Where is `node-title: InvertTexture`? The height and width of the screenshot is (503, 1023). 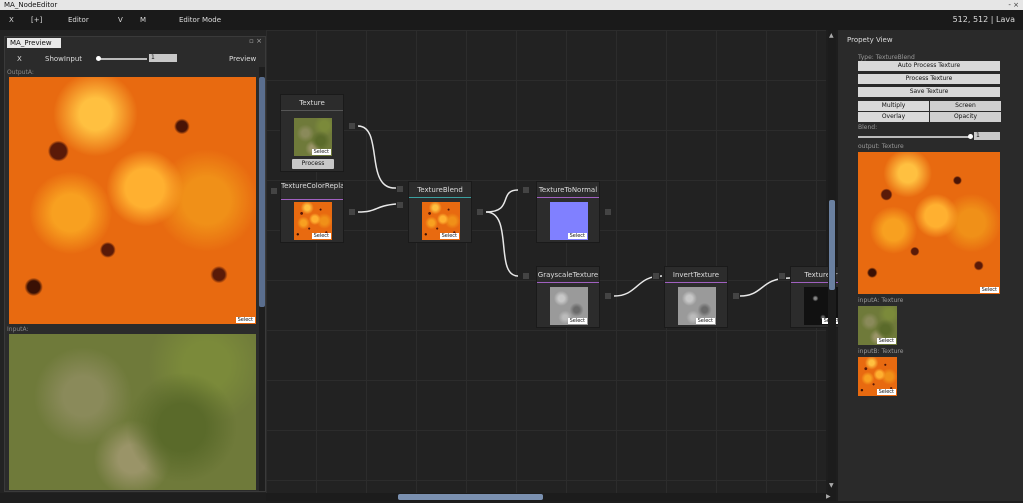 node-title: InvertTexture is located at coordinates (696, 275).